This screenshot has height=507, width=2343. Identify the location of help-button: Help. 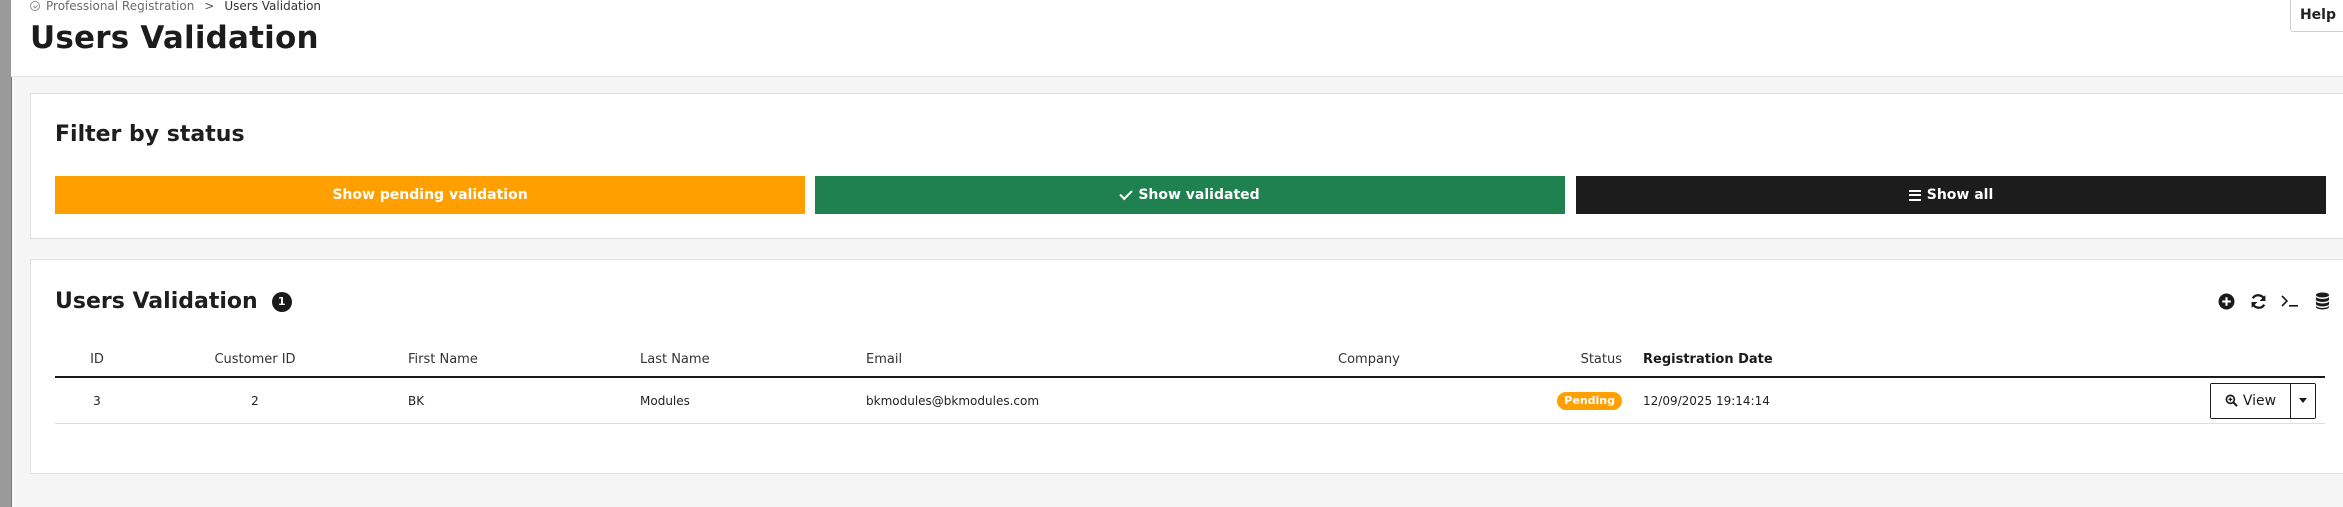
(2316, 16).